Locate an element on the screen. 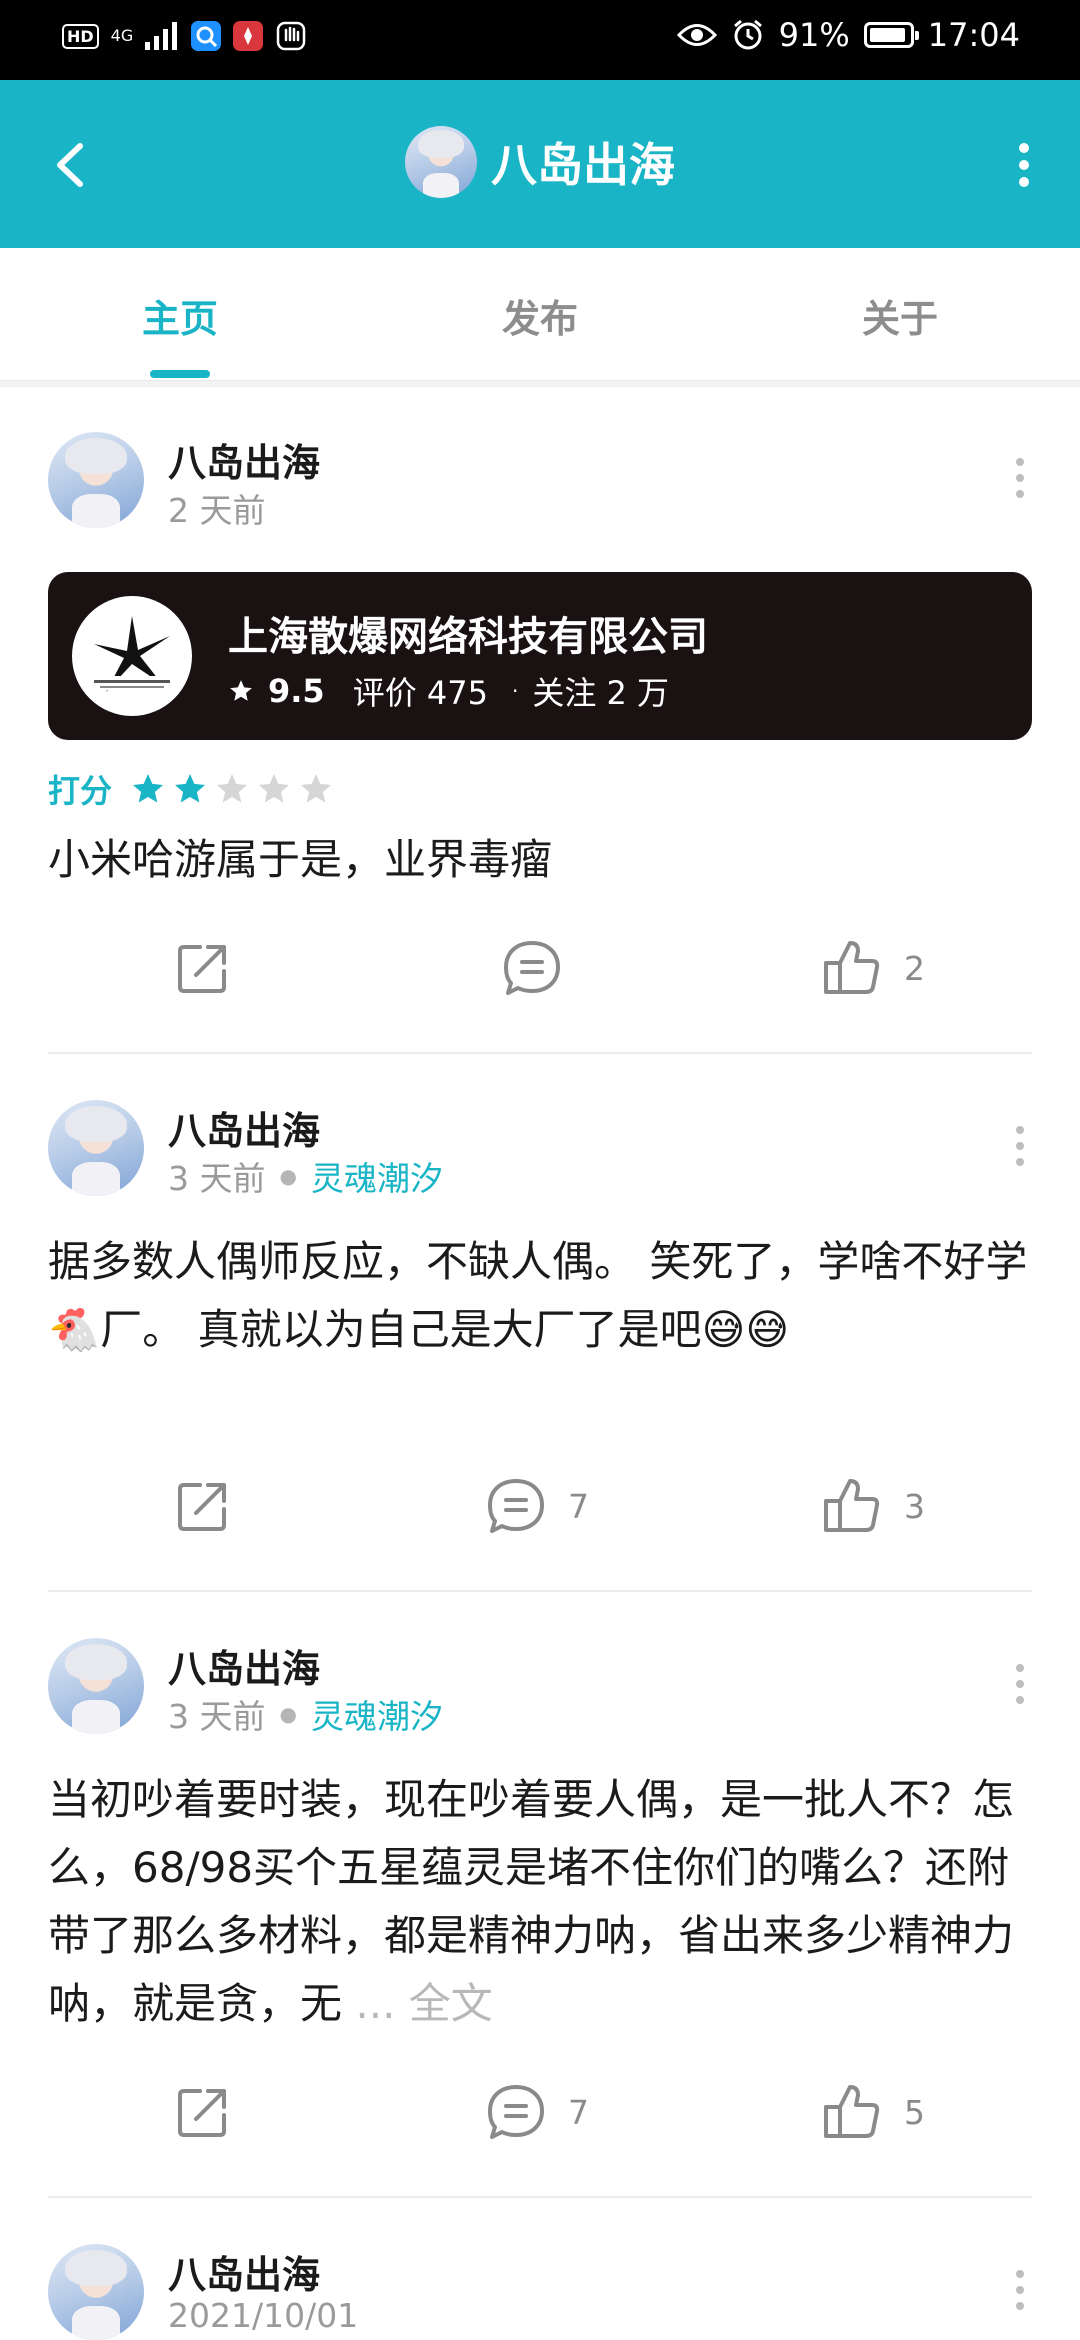 This screenshot has width=1080, height=2340. tab-about: 关于 is located at coordinates (900, 315).